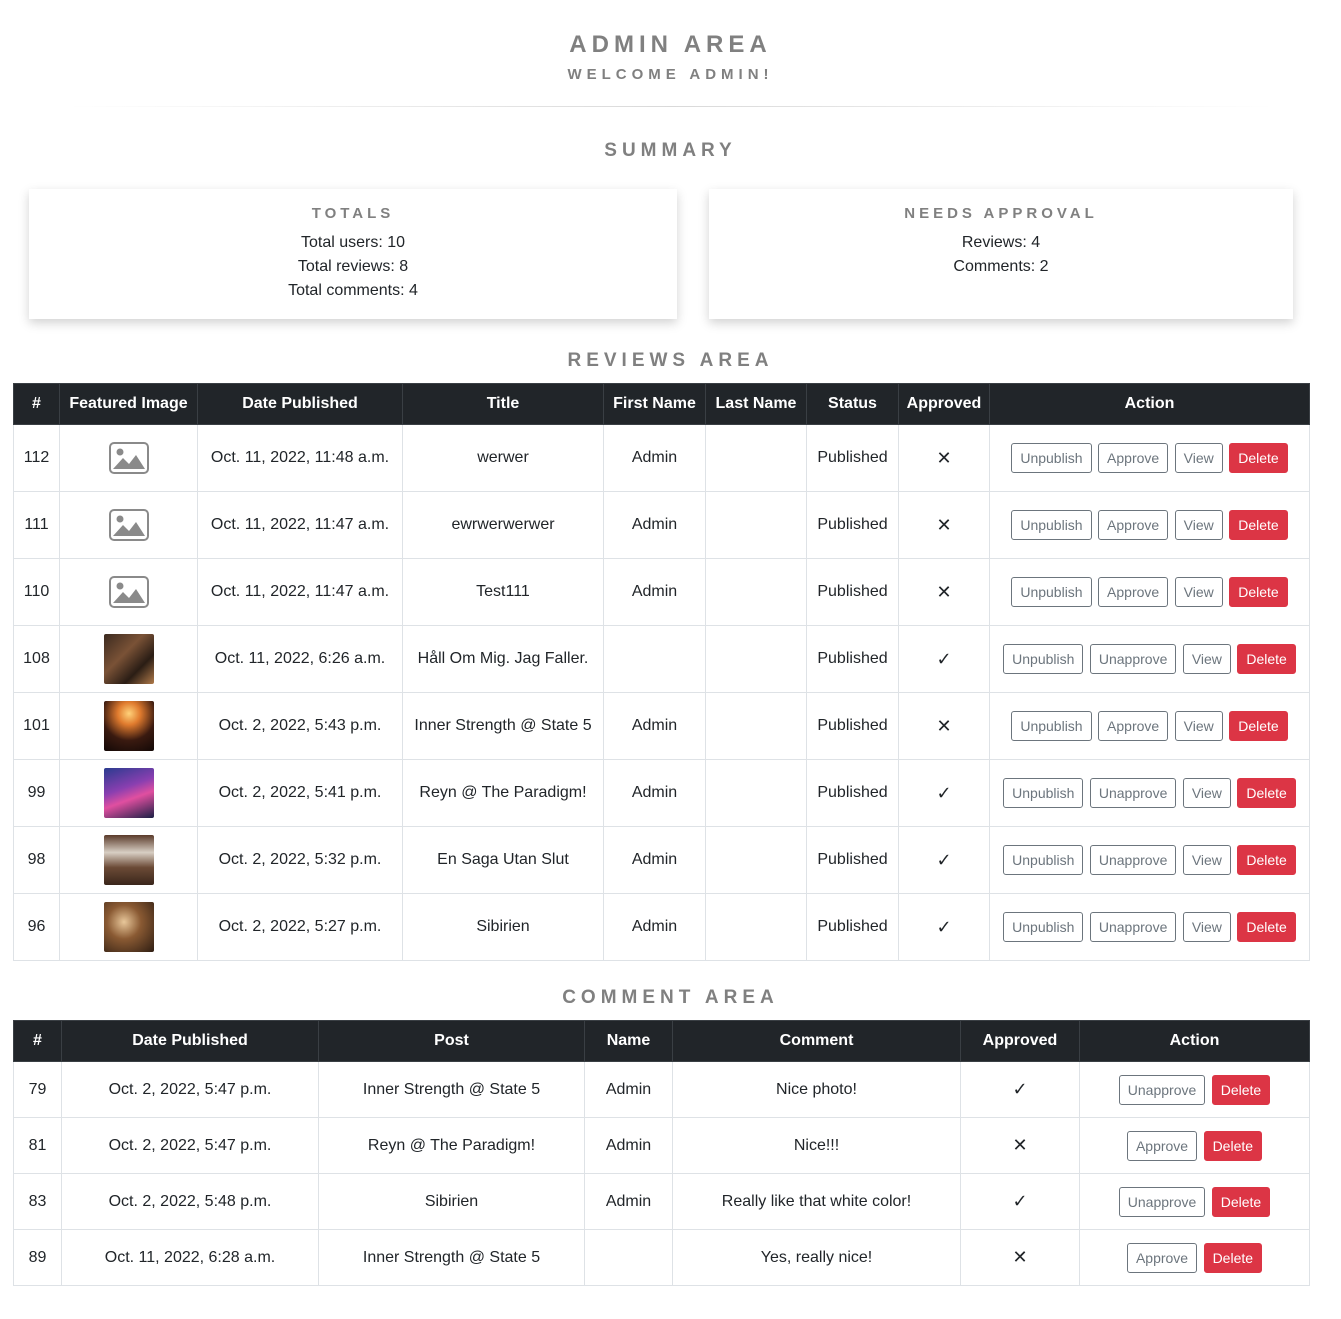  What do you see at coordinates (300, 860) in the screenshot?
I see `date-published: Oct. 2, 2022, 5:32 p.m.` at bounding box center [300, 860].